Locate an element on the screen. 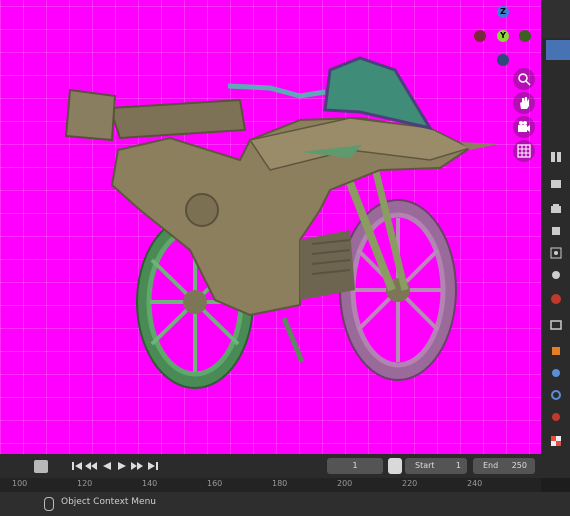 This screenshot has height=516, width=570. grid-perspective-icon is located at coordinates (524, 151).